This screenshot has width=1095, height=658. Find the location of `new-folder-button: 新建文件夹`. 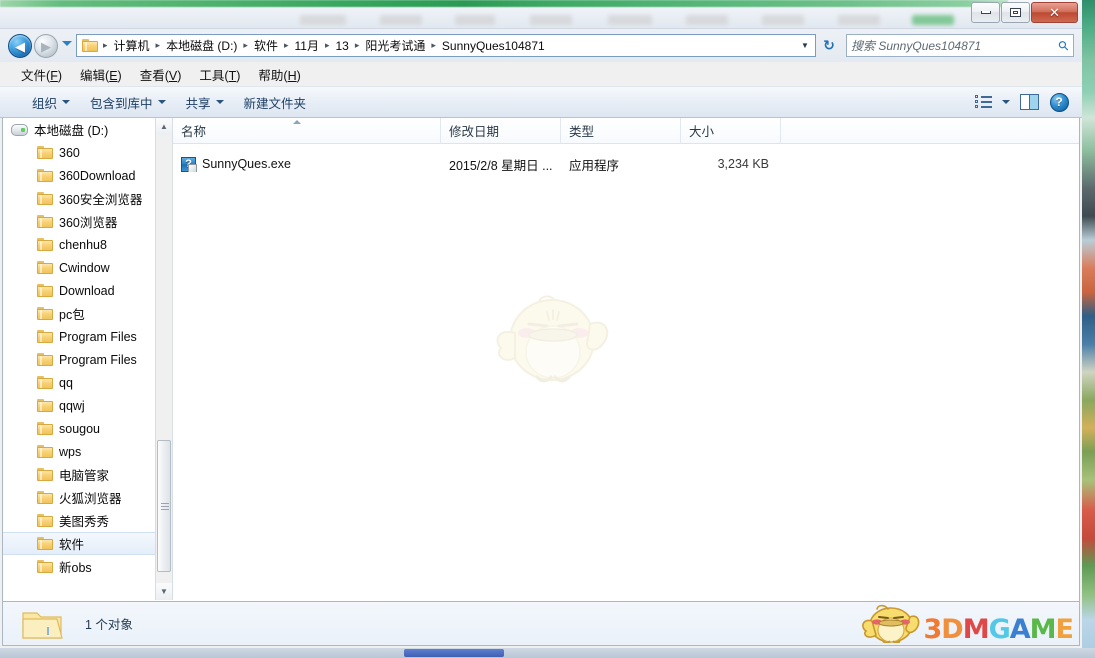

new-folder-button: 新建文件夹 is located at coordinates (275, 102).